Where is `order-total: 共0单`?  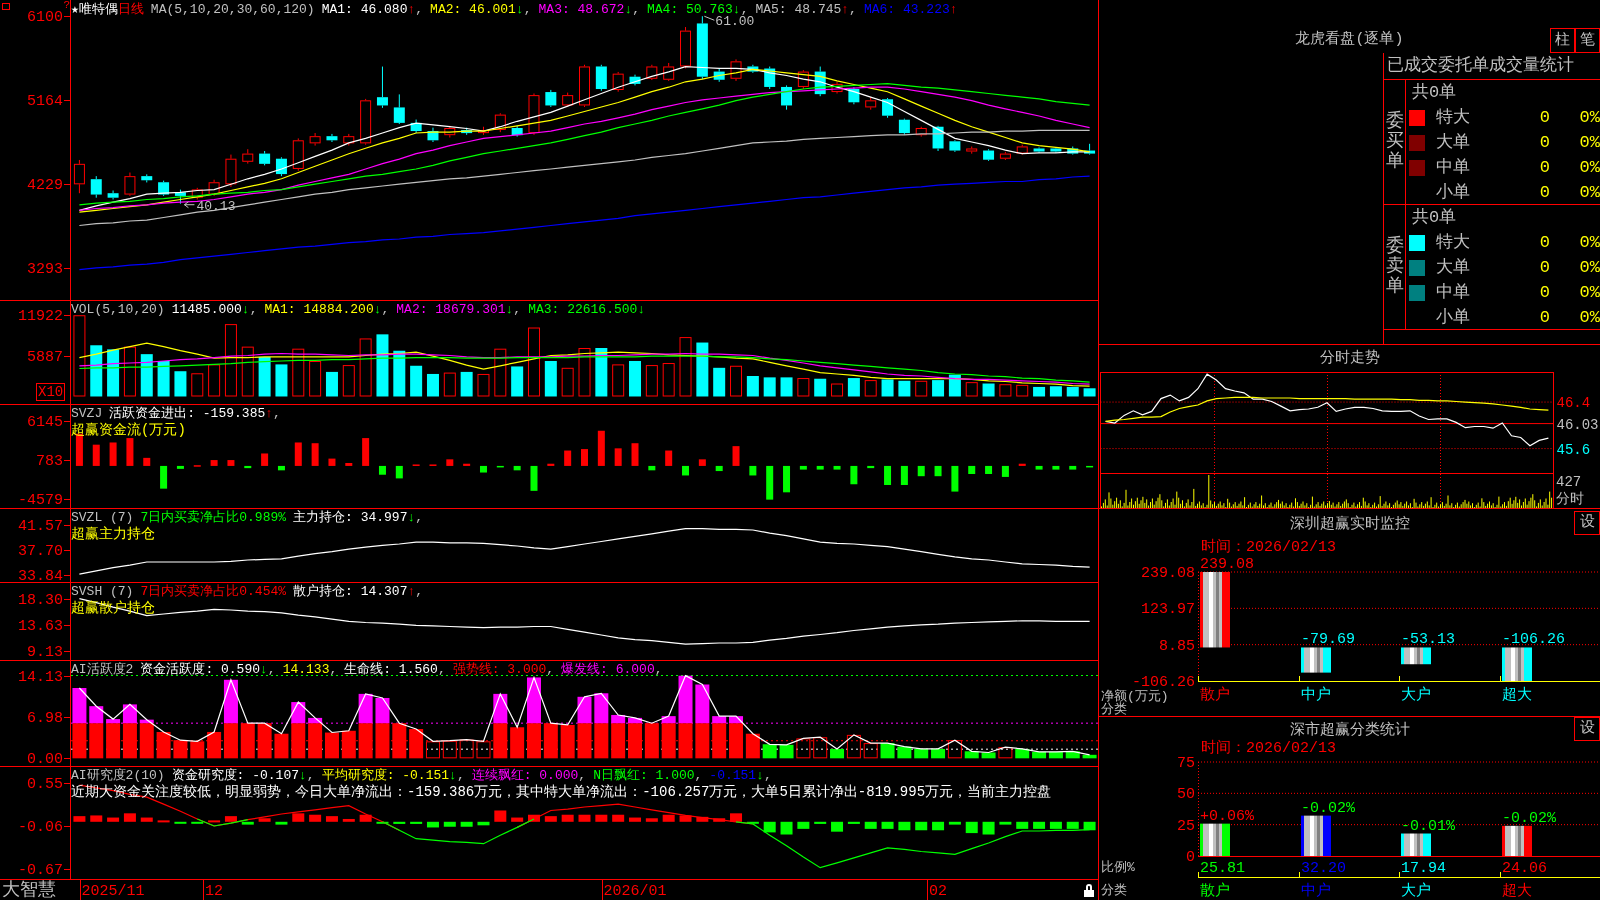 order-total: 共0单 is located at coordinates (1434, 218).